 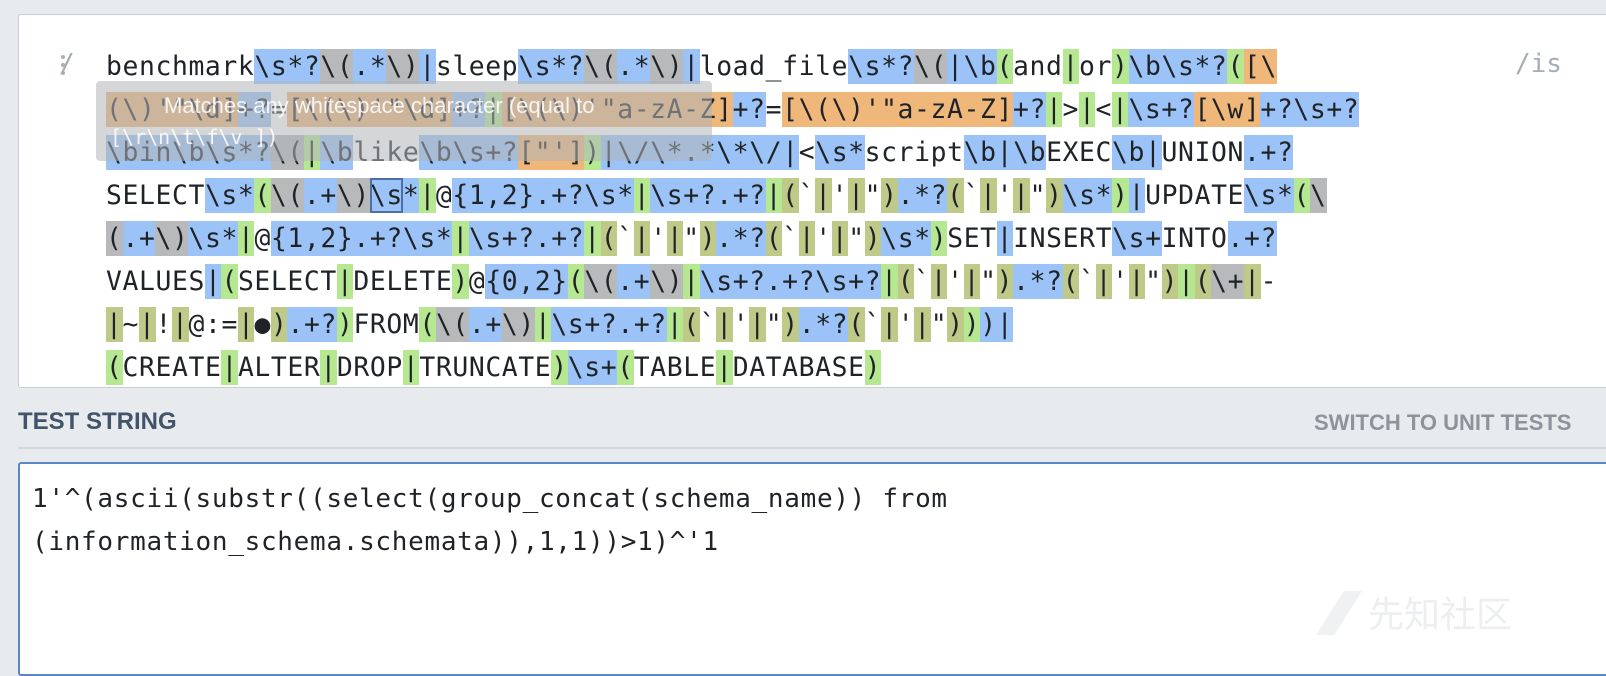 I want to click on regex-token: SET, so click(x=972, y=238).